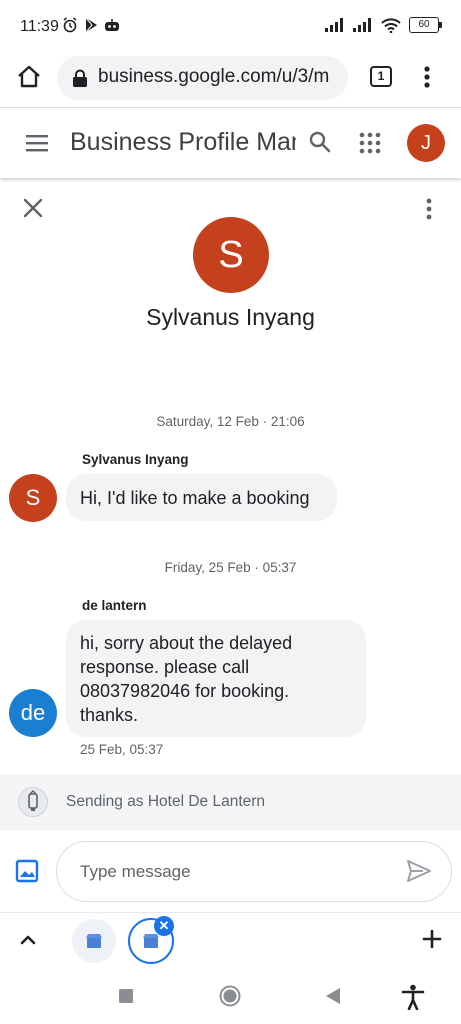  Describe the element at coordinates (165, 667) in the screenshot. I see `message-text-line: response. please call` at that location.